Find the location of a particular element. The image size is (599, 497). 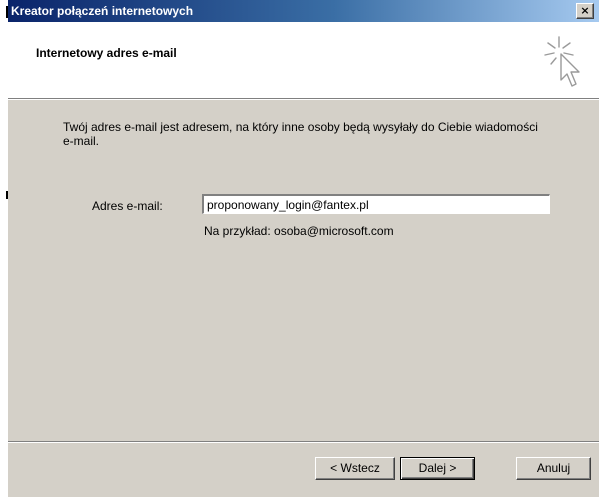

title-bar: Kreator połączeń internetowych × is located at coordinates (303, 11).